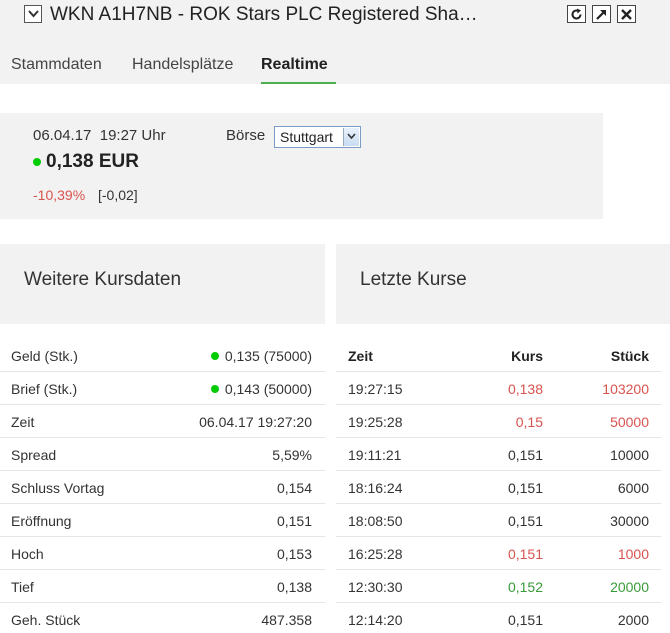 This screenshot has width=670, height=633. Describe the element at coordinates (375, 554) in the screenshot. I see `cell-zeit: 16:25:28` at that location.